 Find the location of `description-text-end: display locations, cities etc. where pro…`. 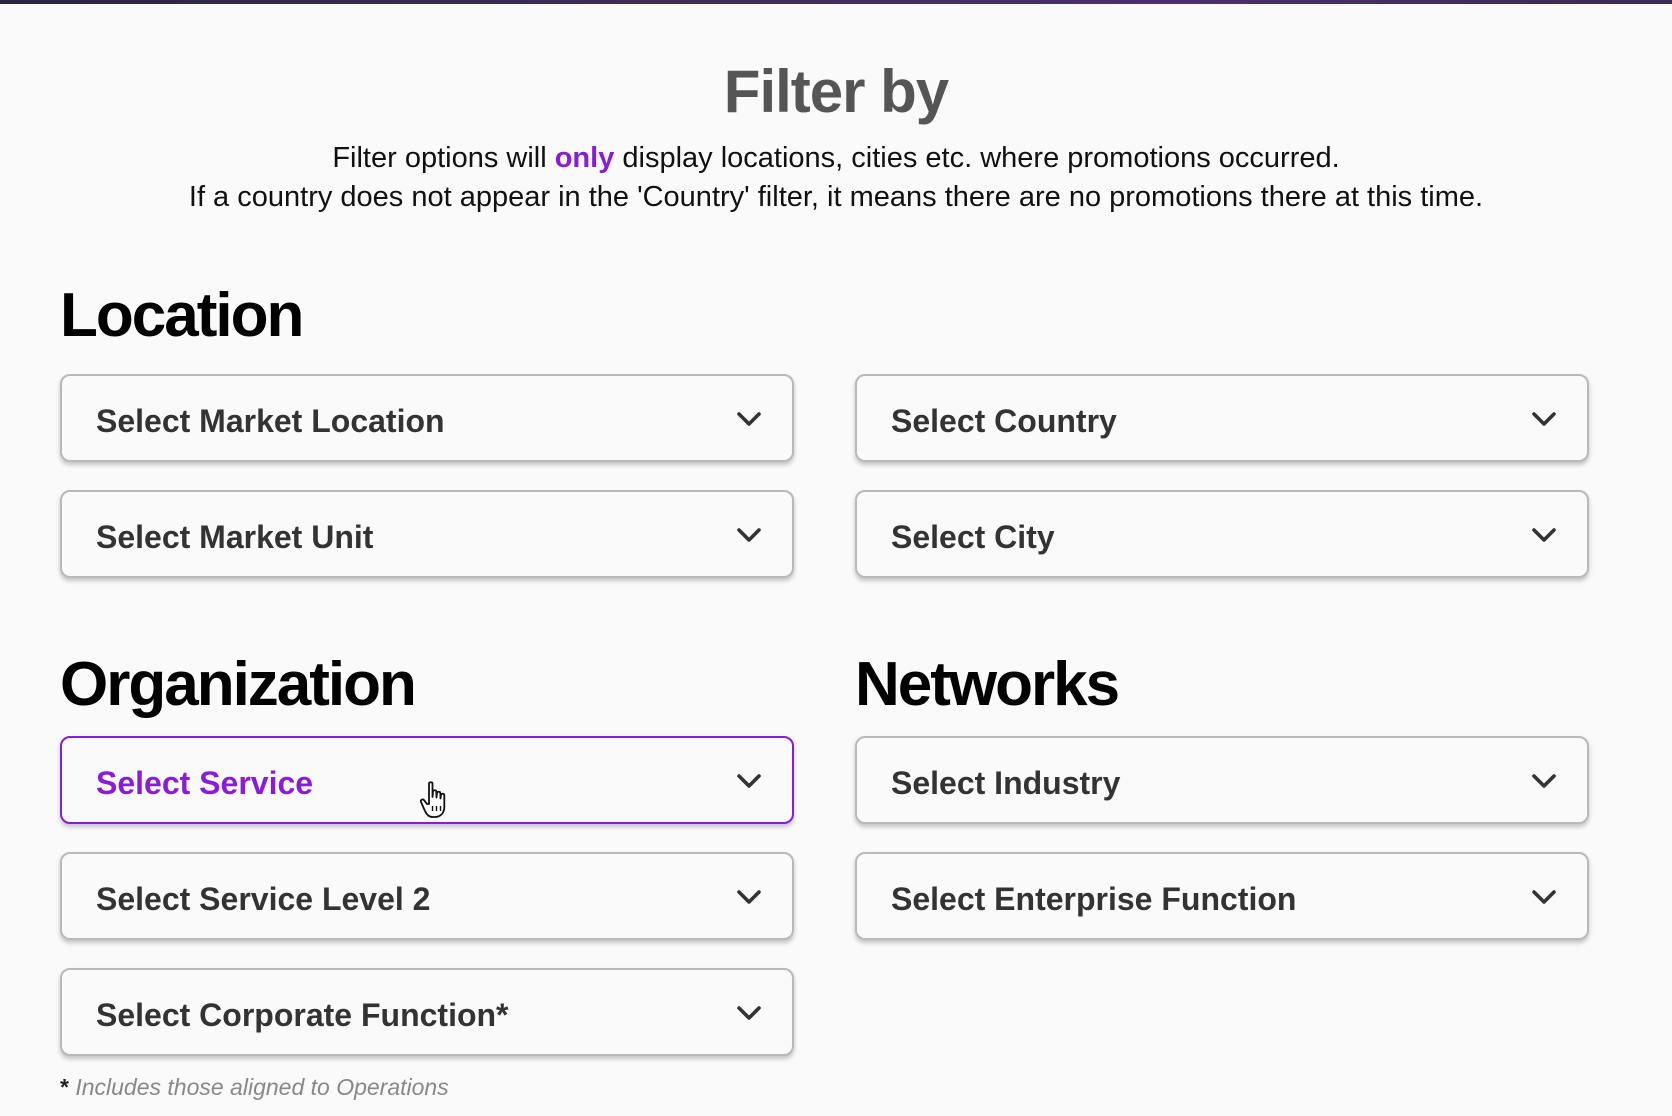

description-text-end: display locations, cities etc. where pro… is located at coordinates (977, 158).